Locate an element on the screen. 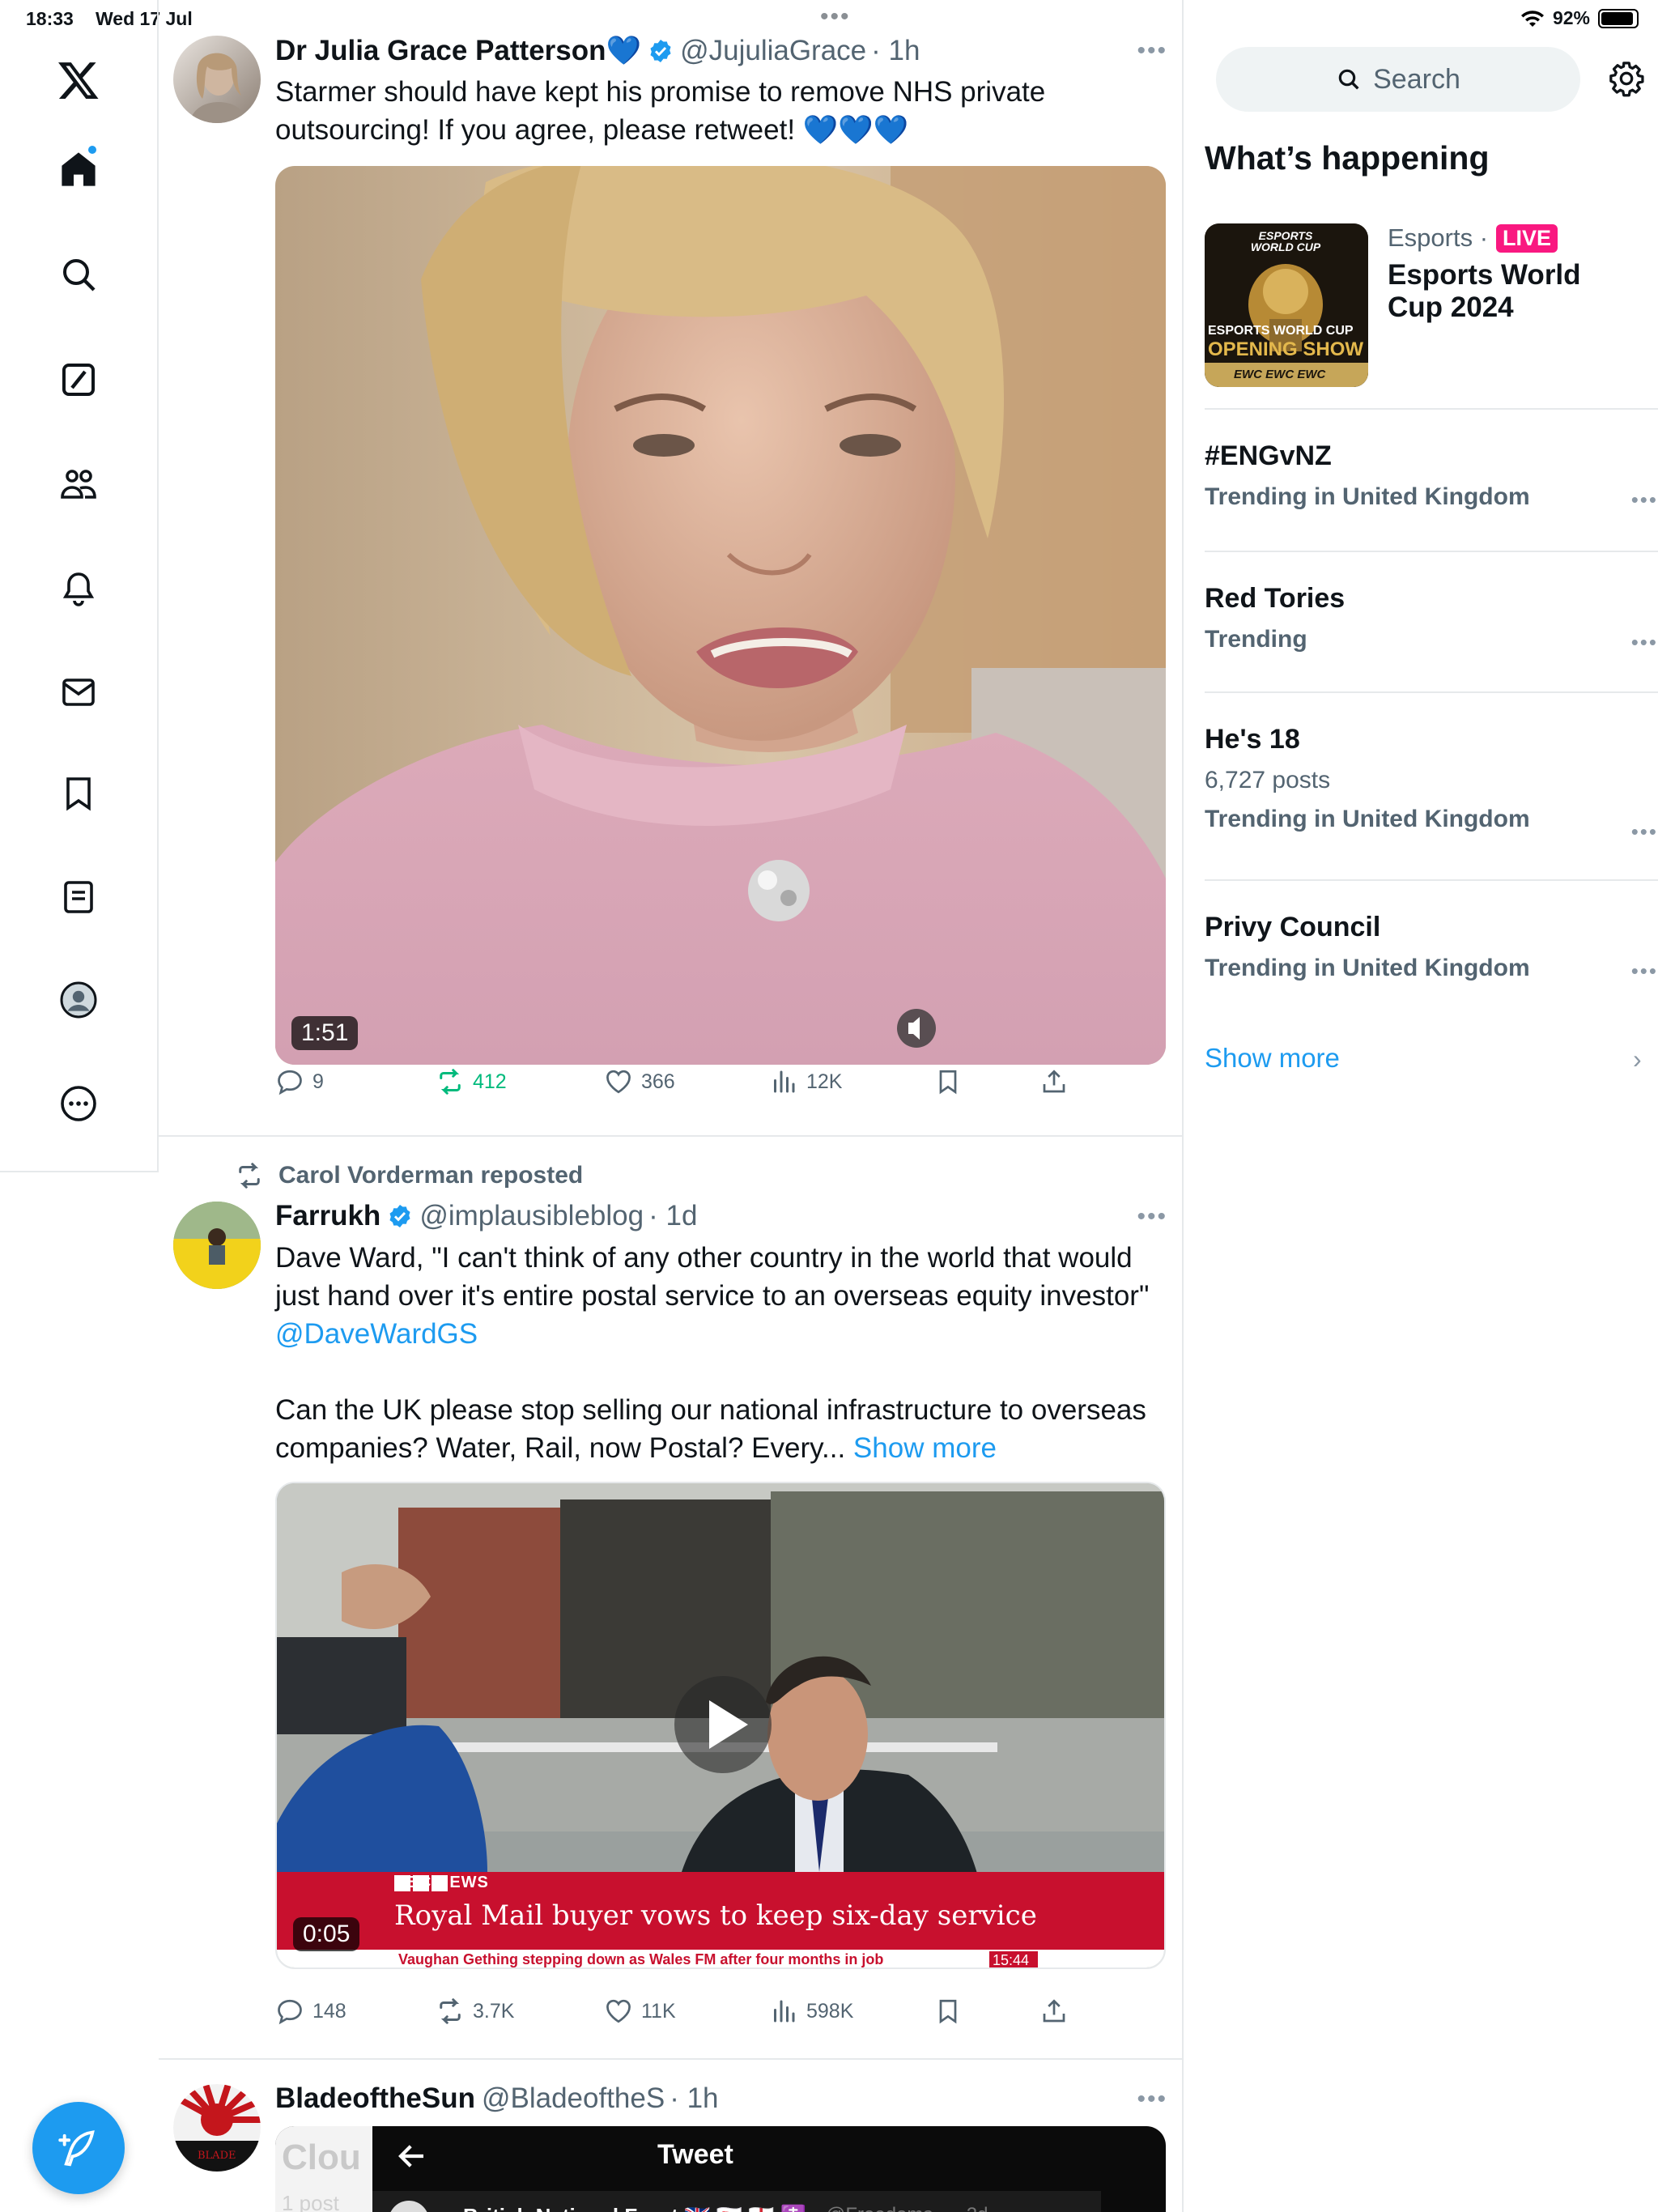 The image size is (1658, 2212). search-placeholder: Search is located at coordinates (1416, 79).